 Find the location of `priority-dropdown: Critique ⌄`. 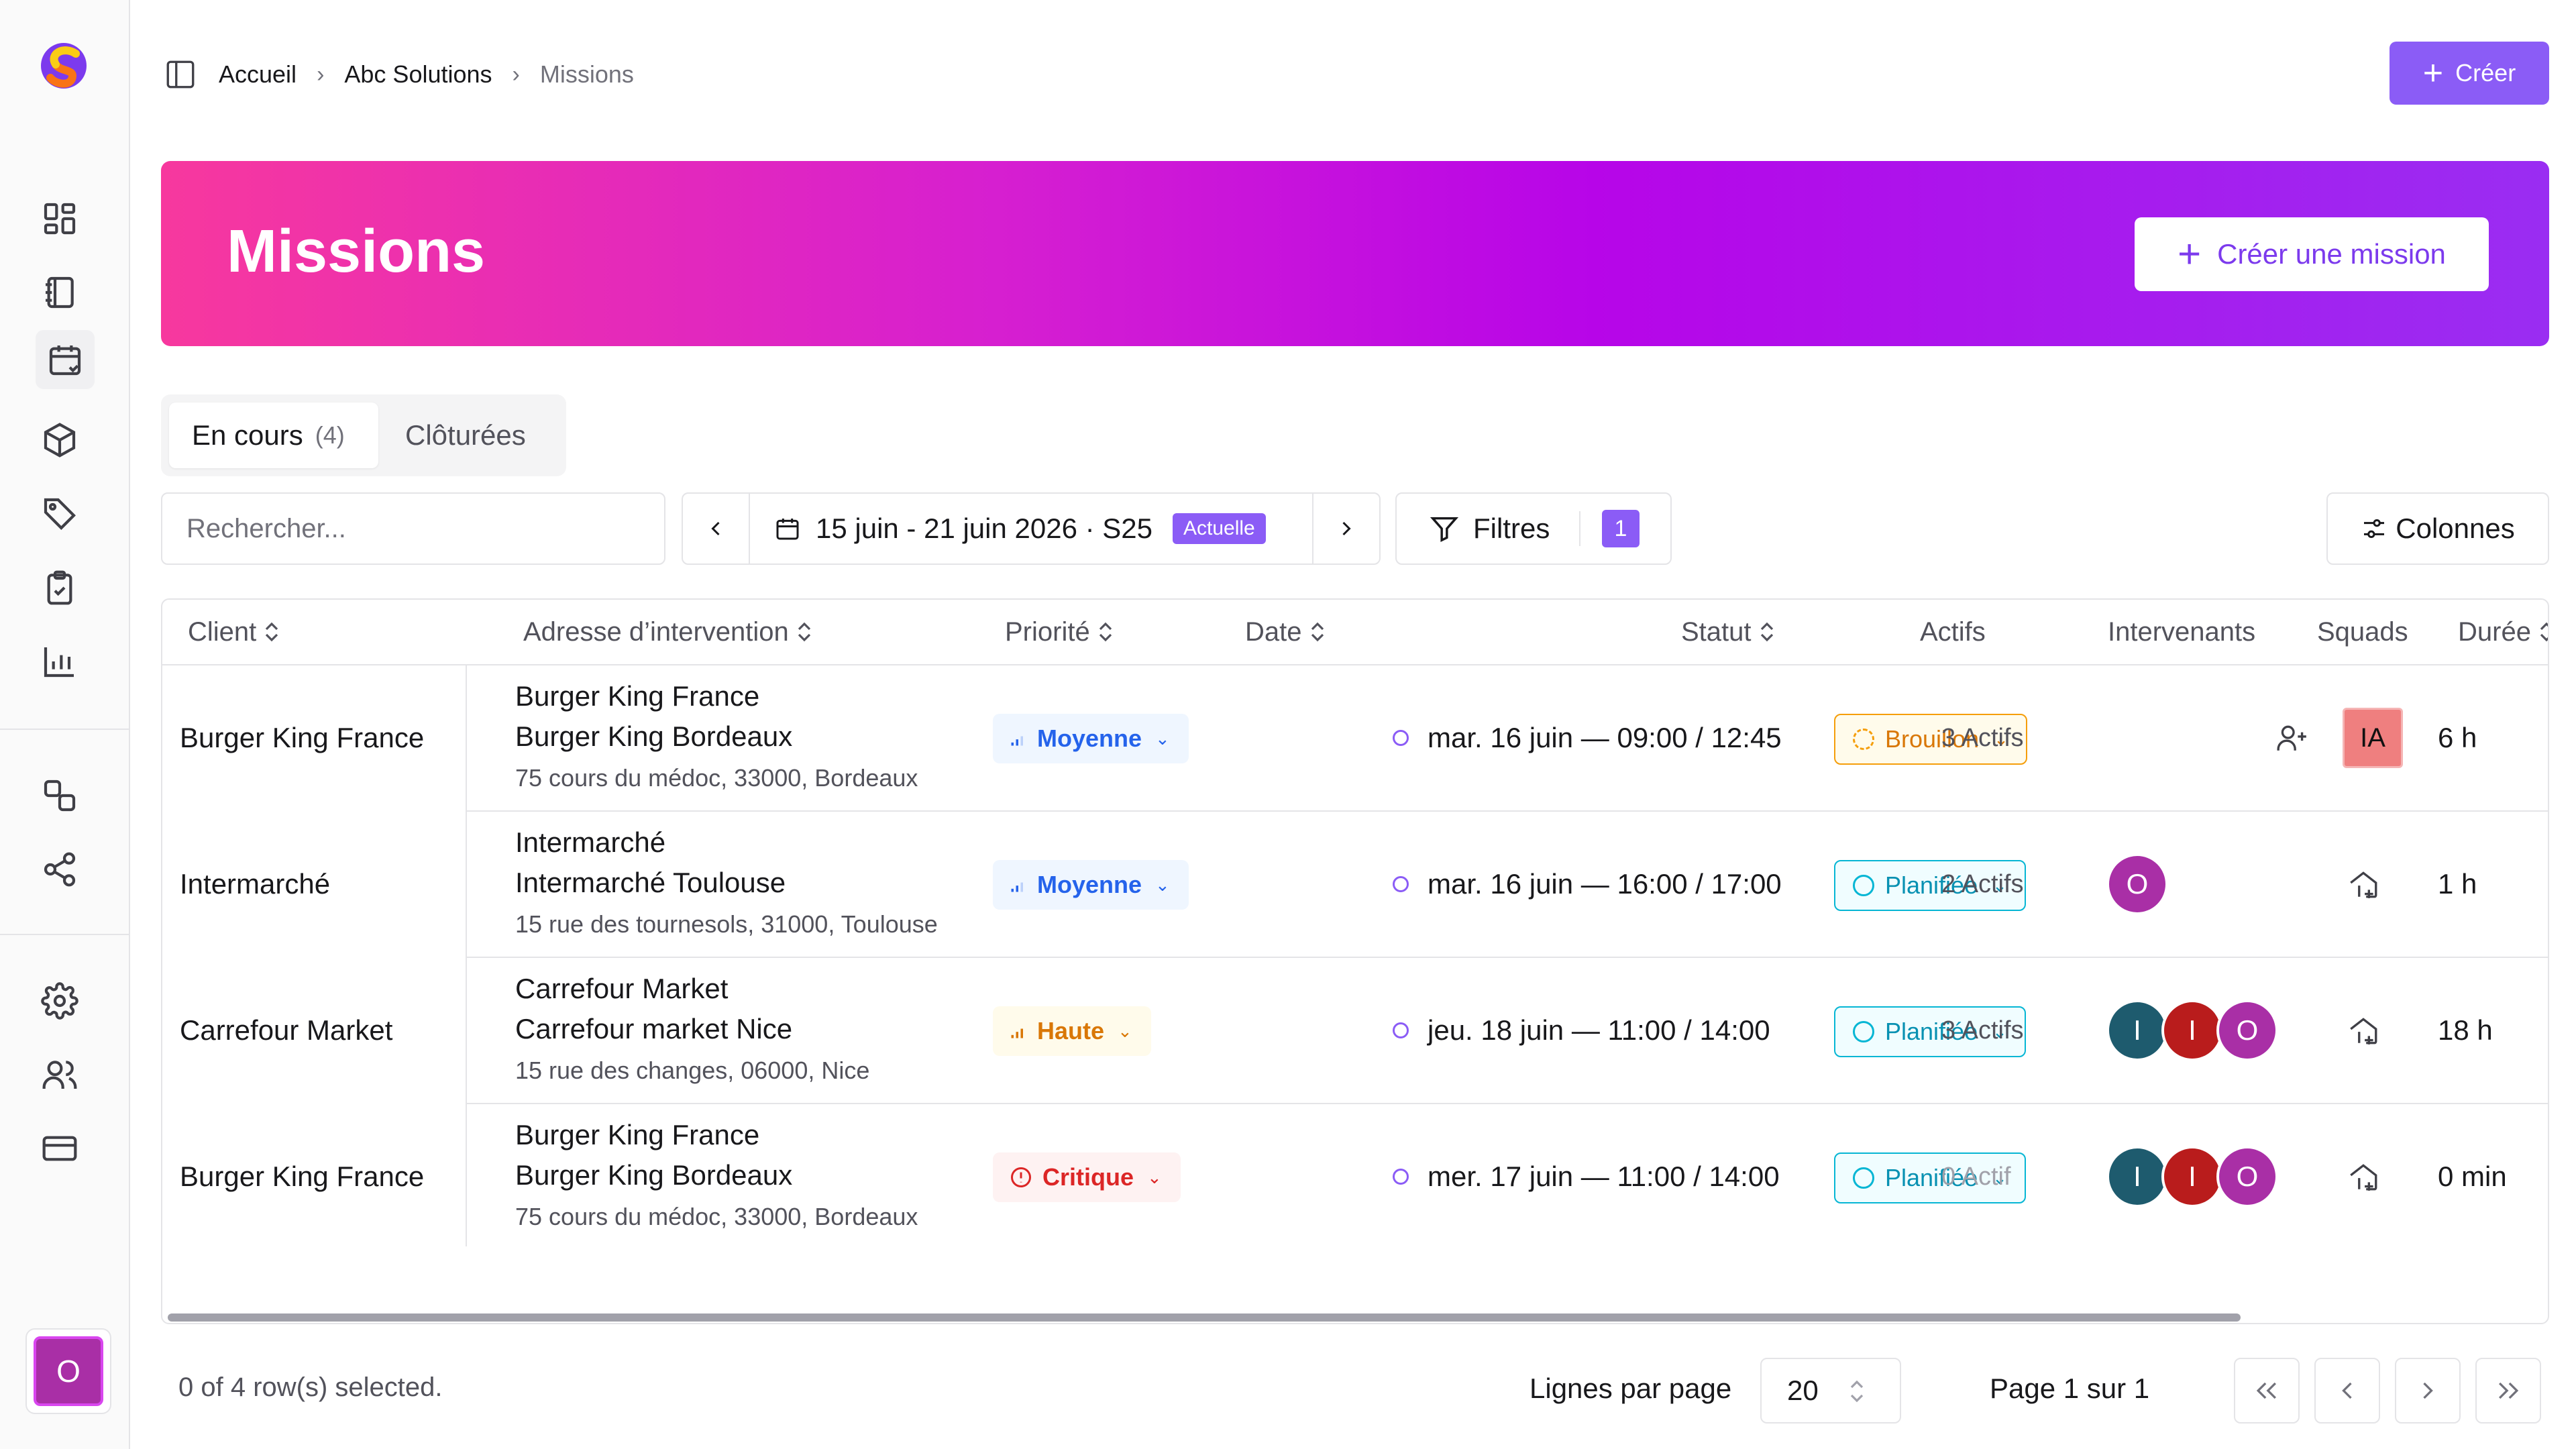

priority-dropdown: Critique ⌄ is located at coordinates (1087, 1177).